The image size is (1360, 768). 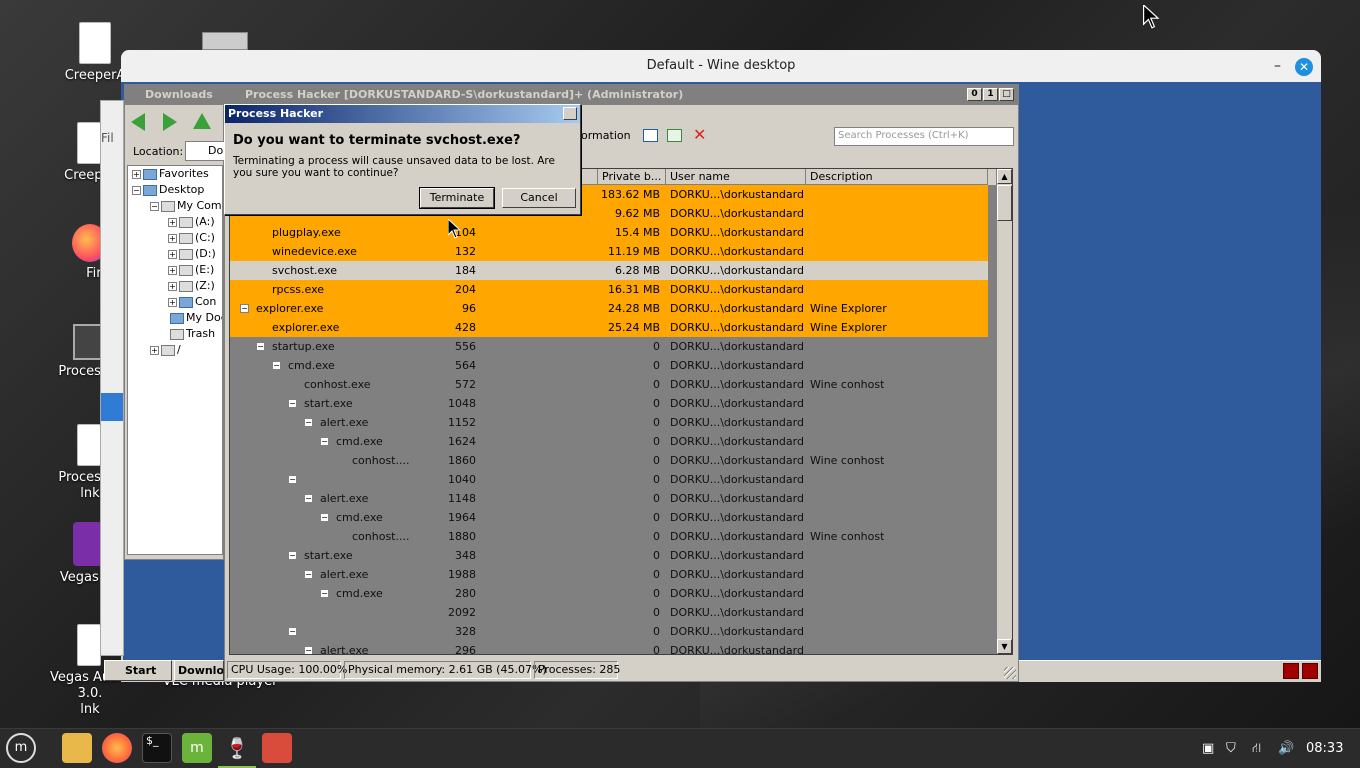 I want to click on terminate-button: Terminate, so click(x=457, y=198).